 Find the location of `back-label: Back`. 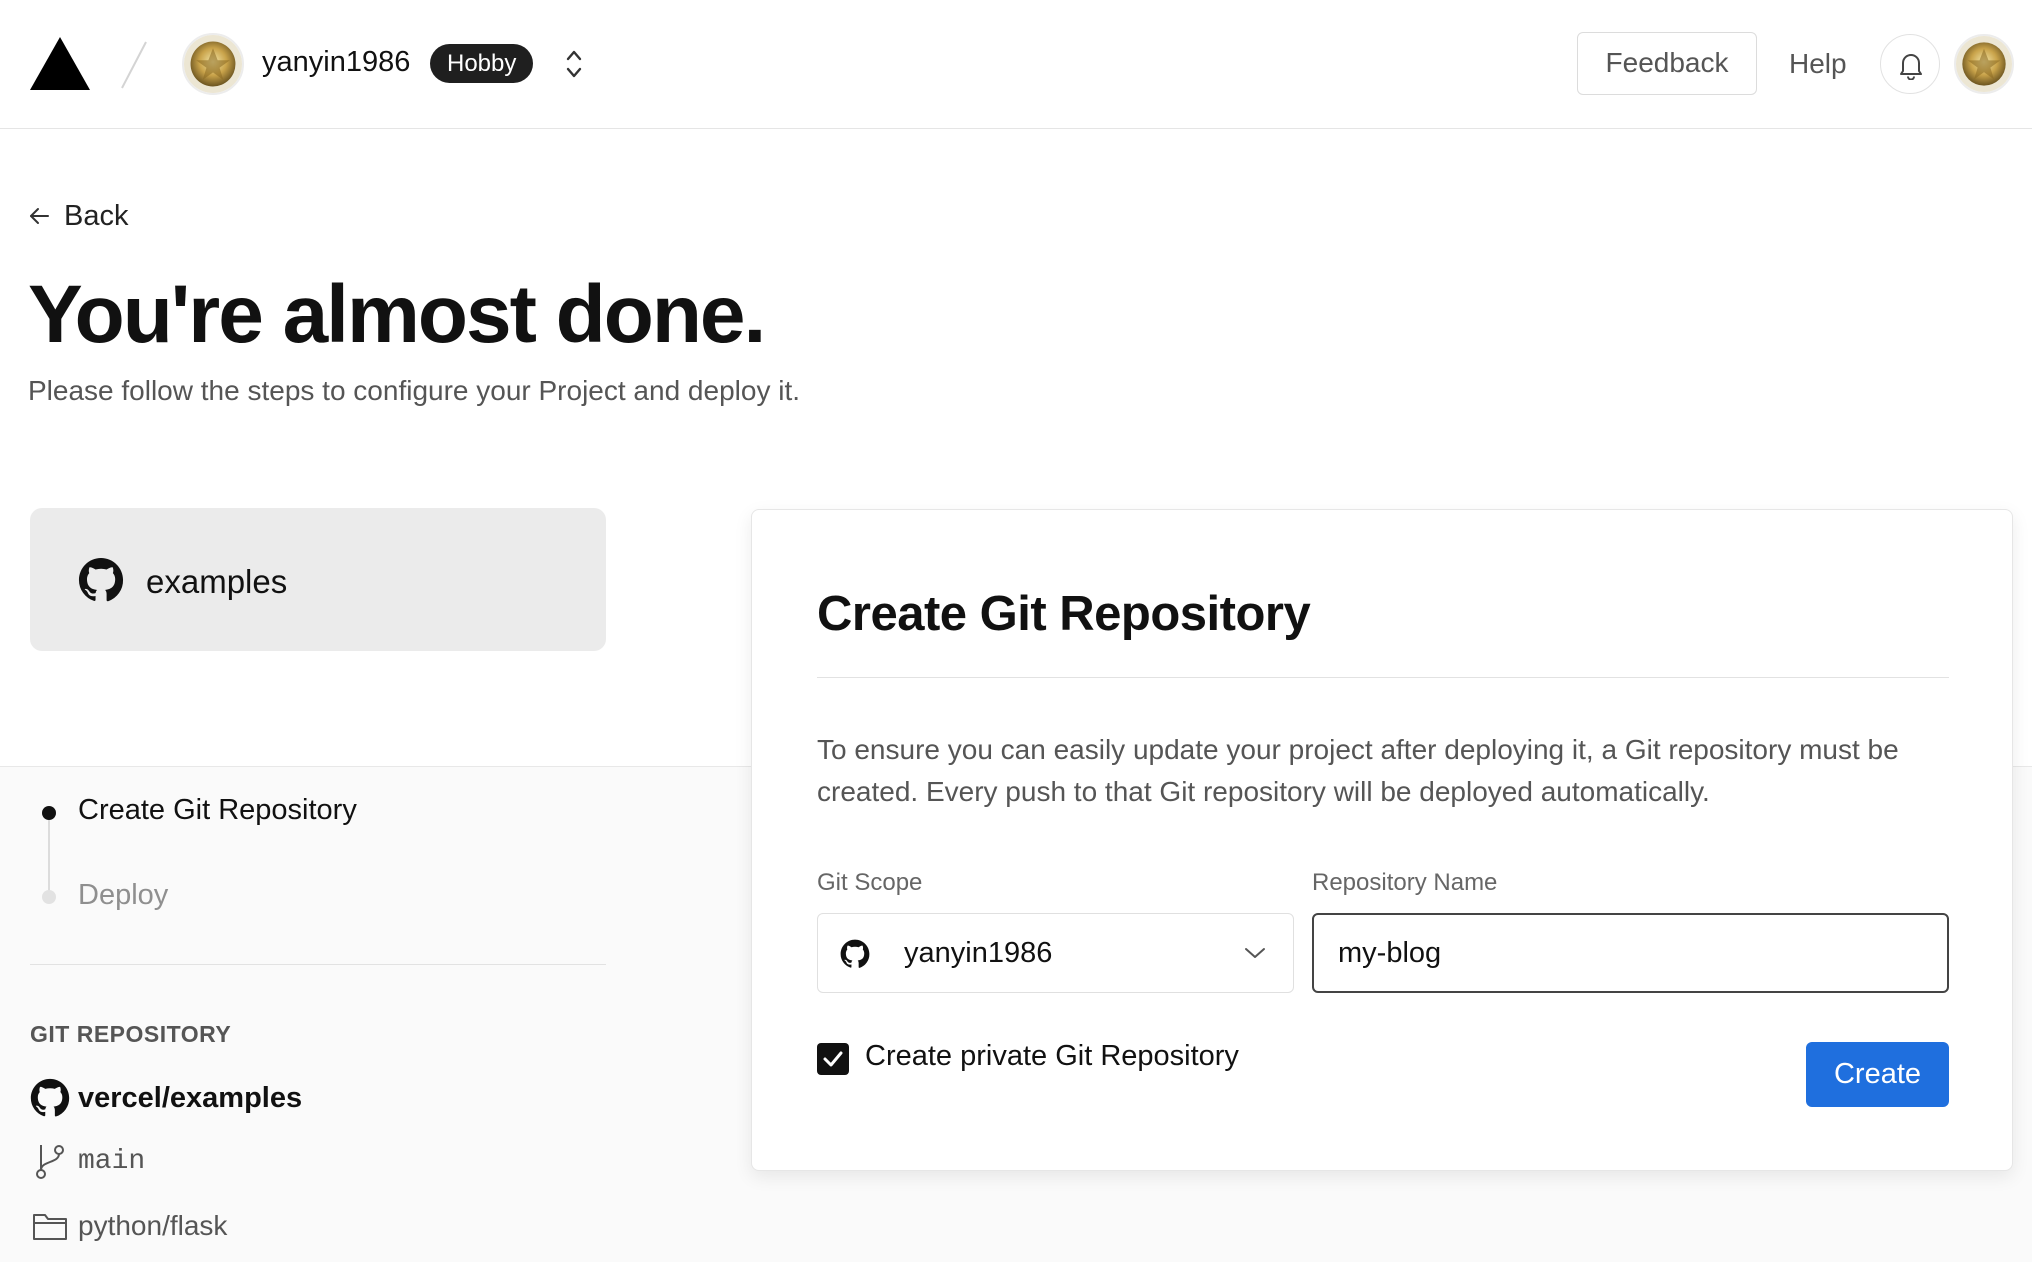

back-label: Back is located at coordinates (96, 215).